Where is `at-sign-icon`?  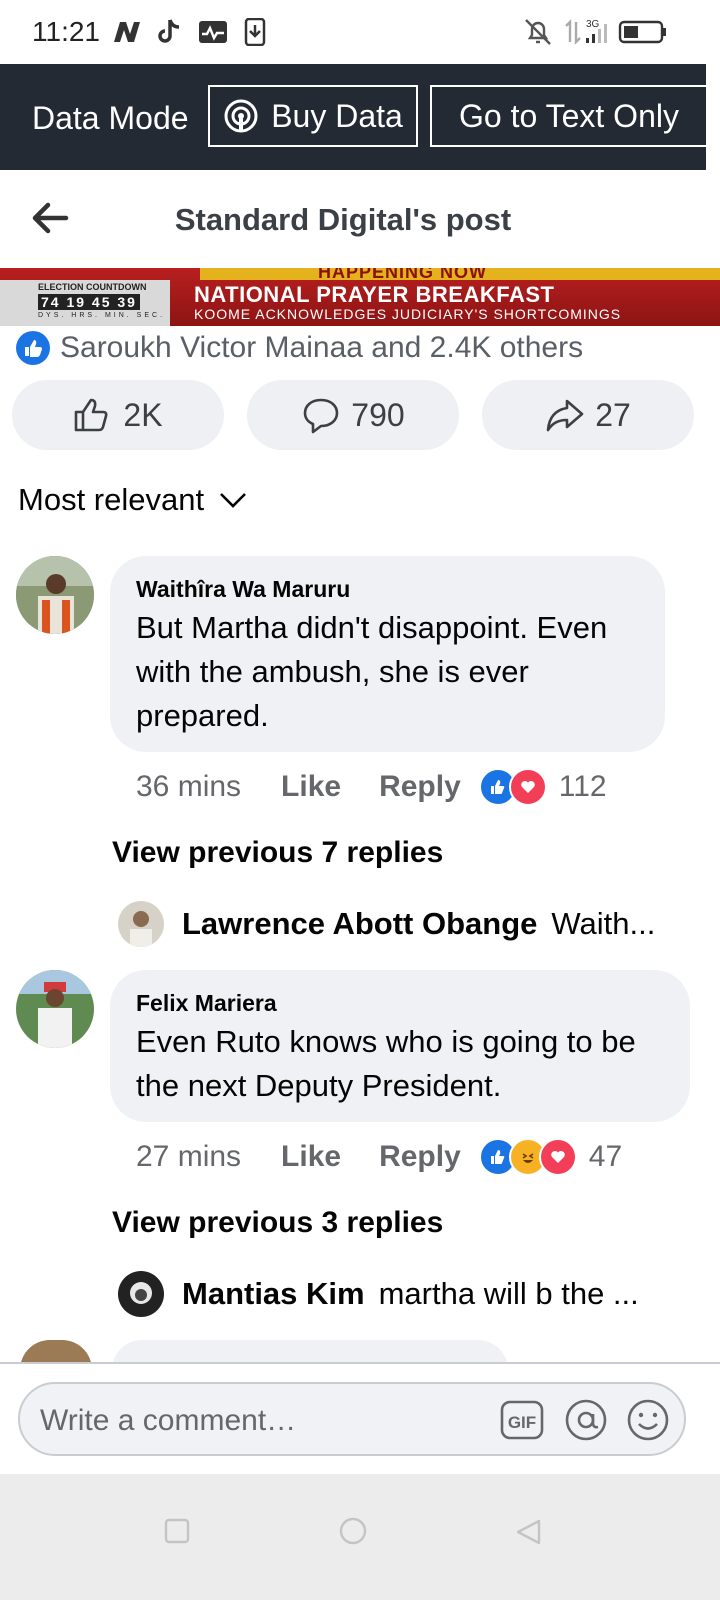
at-sign-icon is located at coordinates (586, 1420).